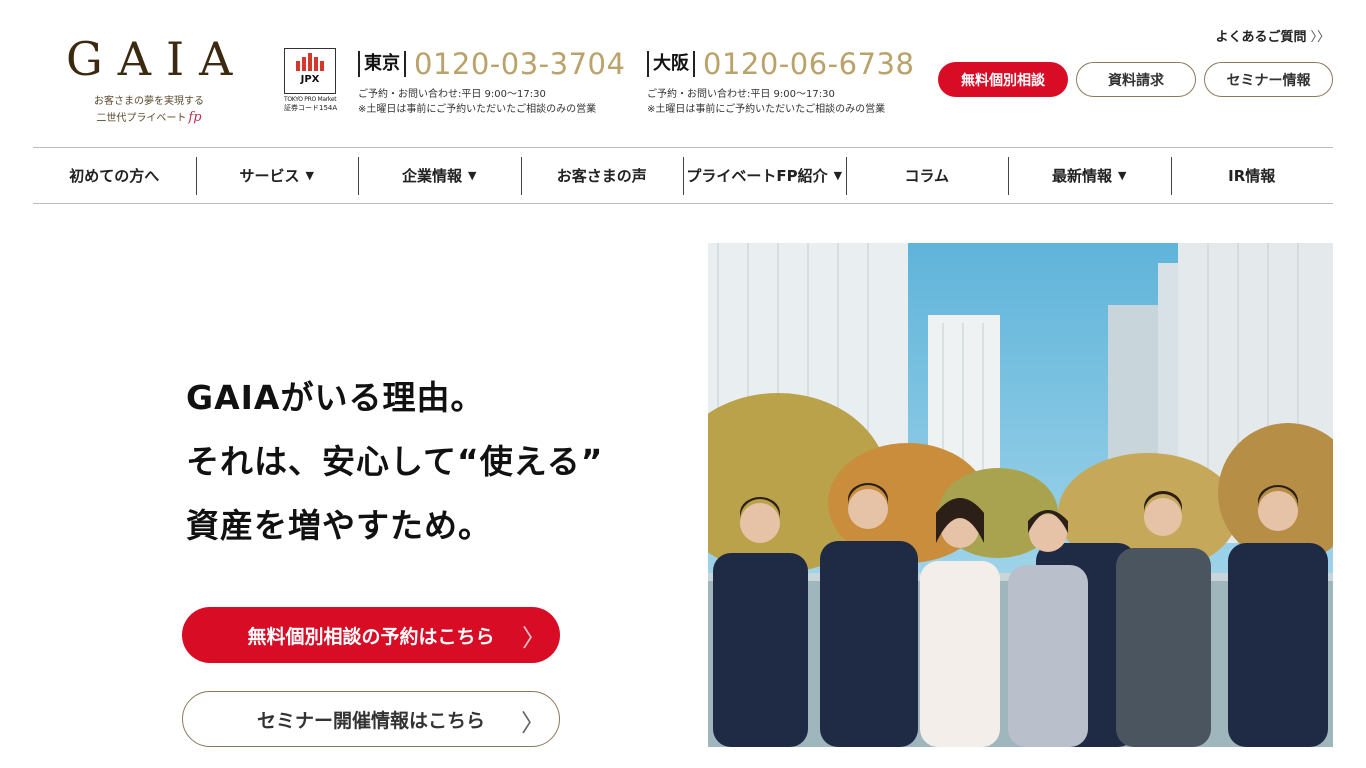 Image resolution: width=1366 pixels, height=768 pixels. I want to click on logo-wordmark: GAIA, so click(157, 59).